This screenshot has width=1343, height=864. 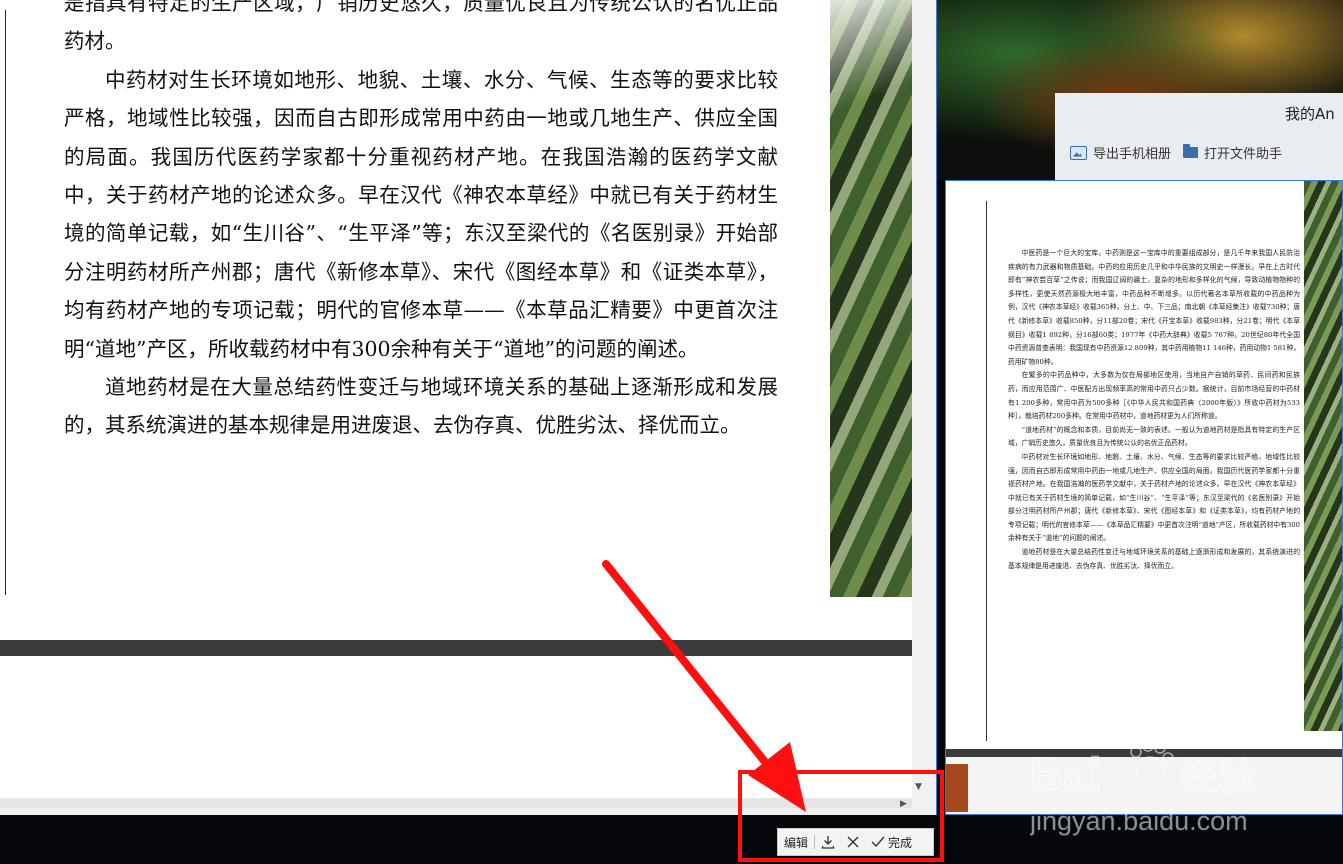 What do you see at coordinates (1310, 114) in the screenshot?
I see `panel-title: 我的An` at bounding box center [1310, 114].